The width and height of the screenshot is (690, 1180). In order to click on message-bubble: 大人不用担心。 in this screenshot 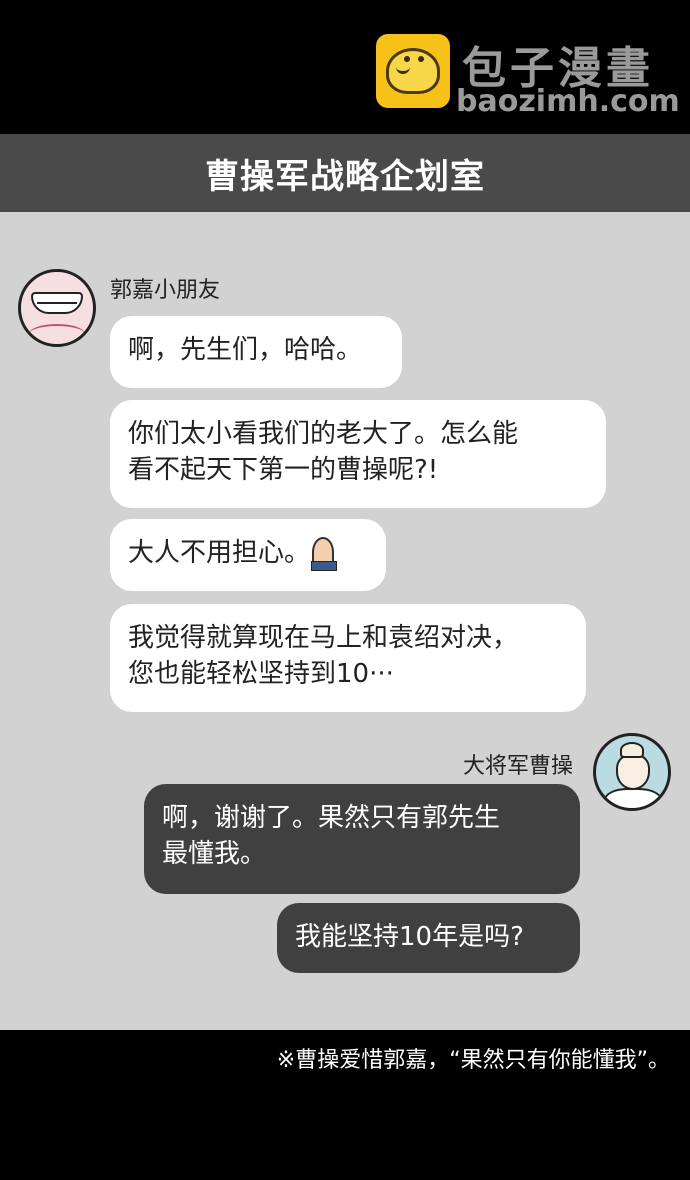, I will do `click(248, 555)`.